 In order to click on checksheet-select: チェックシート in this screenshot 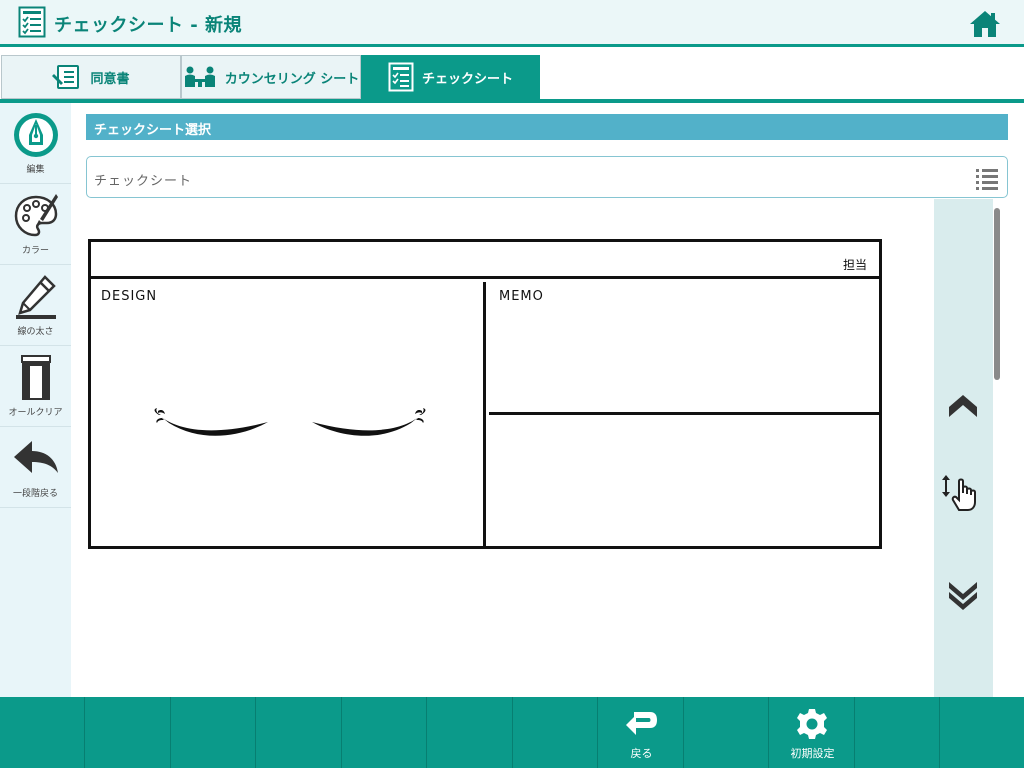, I will do `click(547, 177)`.